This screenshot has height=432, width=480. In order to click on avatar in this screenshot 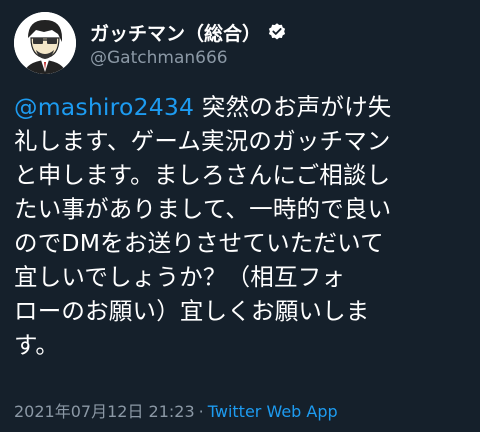, I will do `click(45, 43)`.